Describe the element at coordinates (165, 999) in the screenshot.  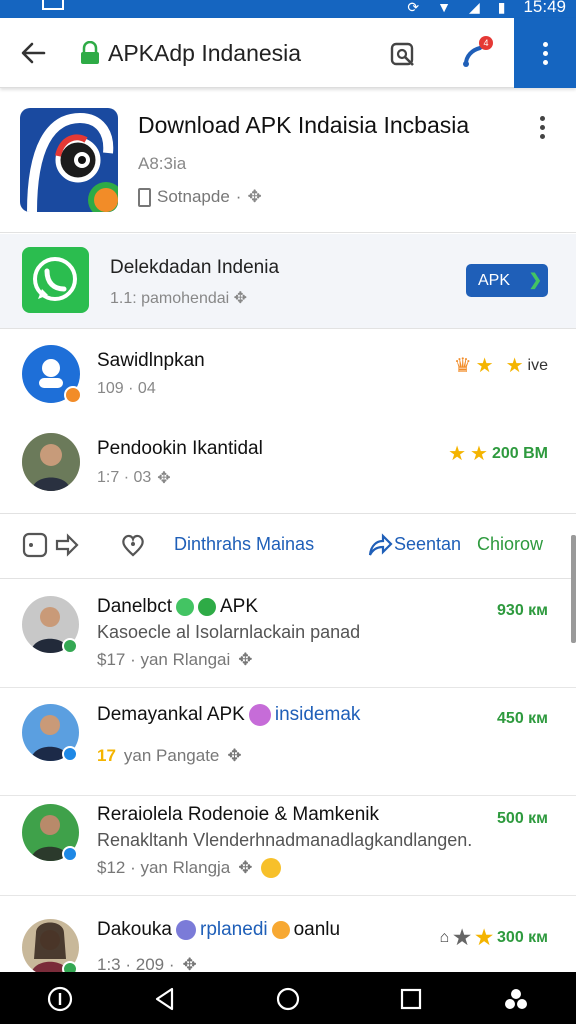
I see `back-icon` at that location.